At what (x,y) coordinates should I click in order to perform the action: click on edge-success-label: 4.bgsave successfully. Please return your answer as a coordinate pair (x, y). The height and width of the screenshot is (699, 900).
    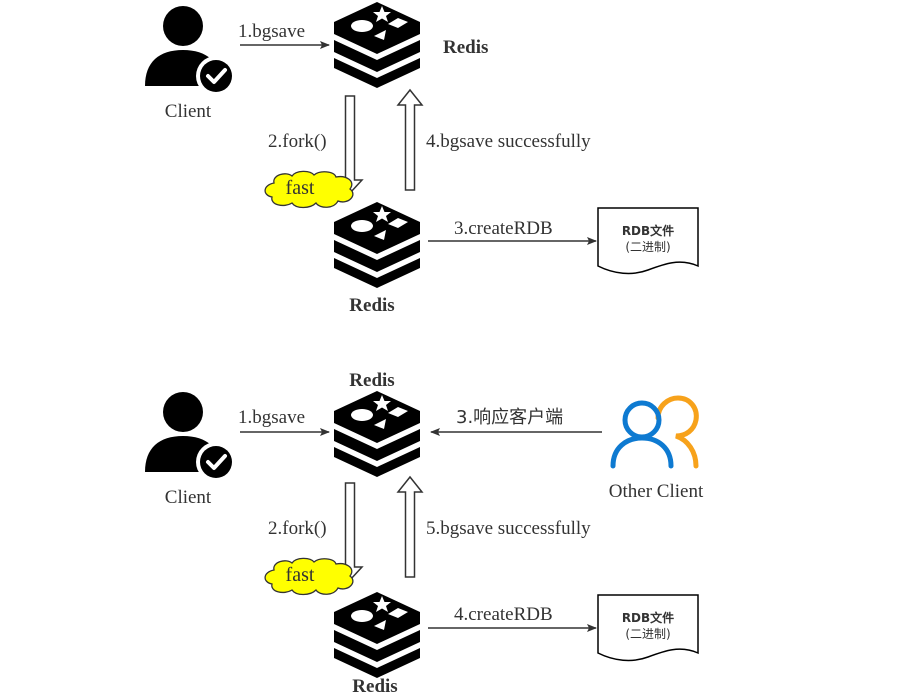
    Looking at the image, I should click on (508, 141).